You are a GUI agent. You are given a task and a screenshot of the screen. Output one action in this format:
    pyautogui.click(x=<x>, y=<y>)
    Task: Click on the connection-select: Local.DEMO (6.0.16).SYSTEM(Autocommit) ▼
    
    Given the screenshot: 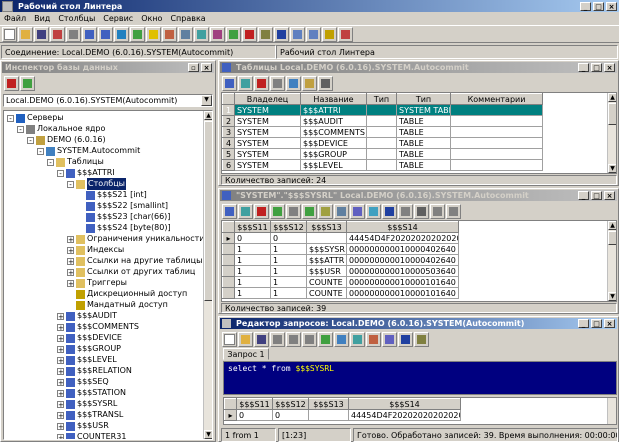 What is the action you would take?
    pyautogui.click(x=108, y=100)
    